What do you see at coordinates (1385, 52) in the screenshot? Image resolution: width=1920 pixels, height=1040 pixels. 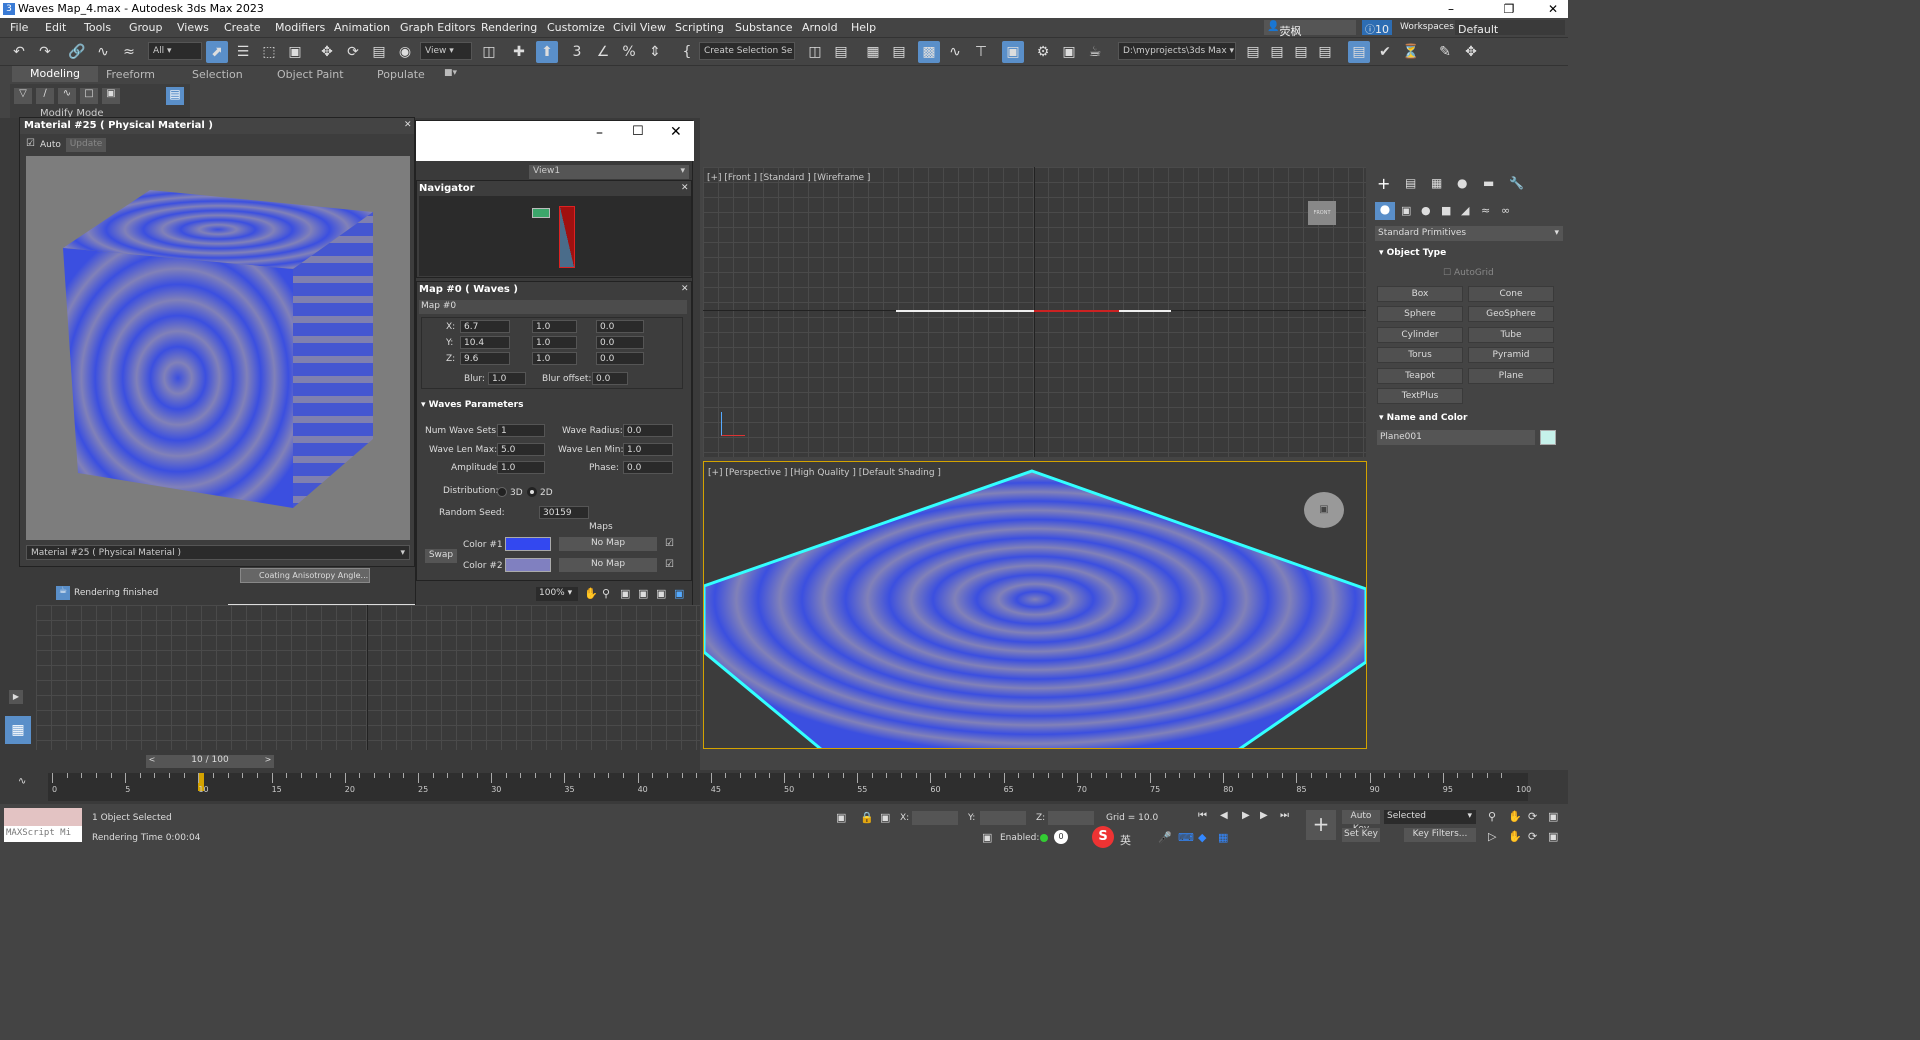 I see `check-icon: ✔` at bounding box center [1385, 52].